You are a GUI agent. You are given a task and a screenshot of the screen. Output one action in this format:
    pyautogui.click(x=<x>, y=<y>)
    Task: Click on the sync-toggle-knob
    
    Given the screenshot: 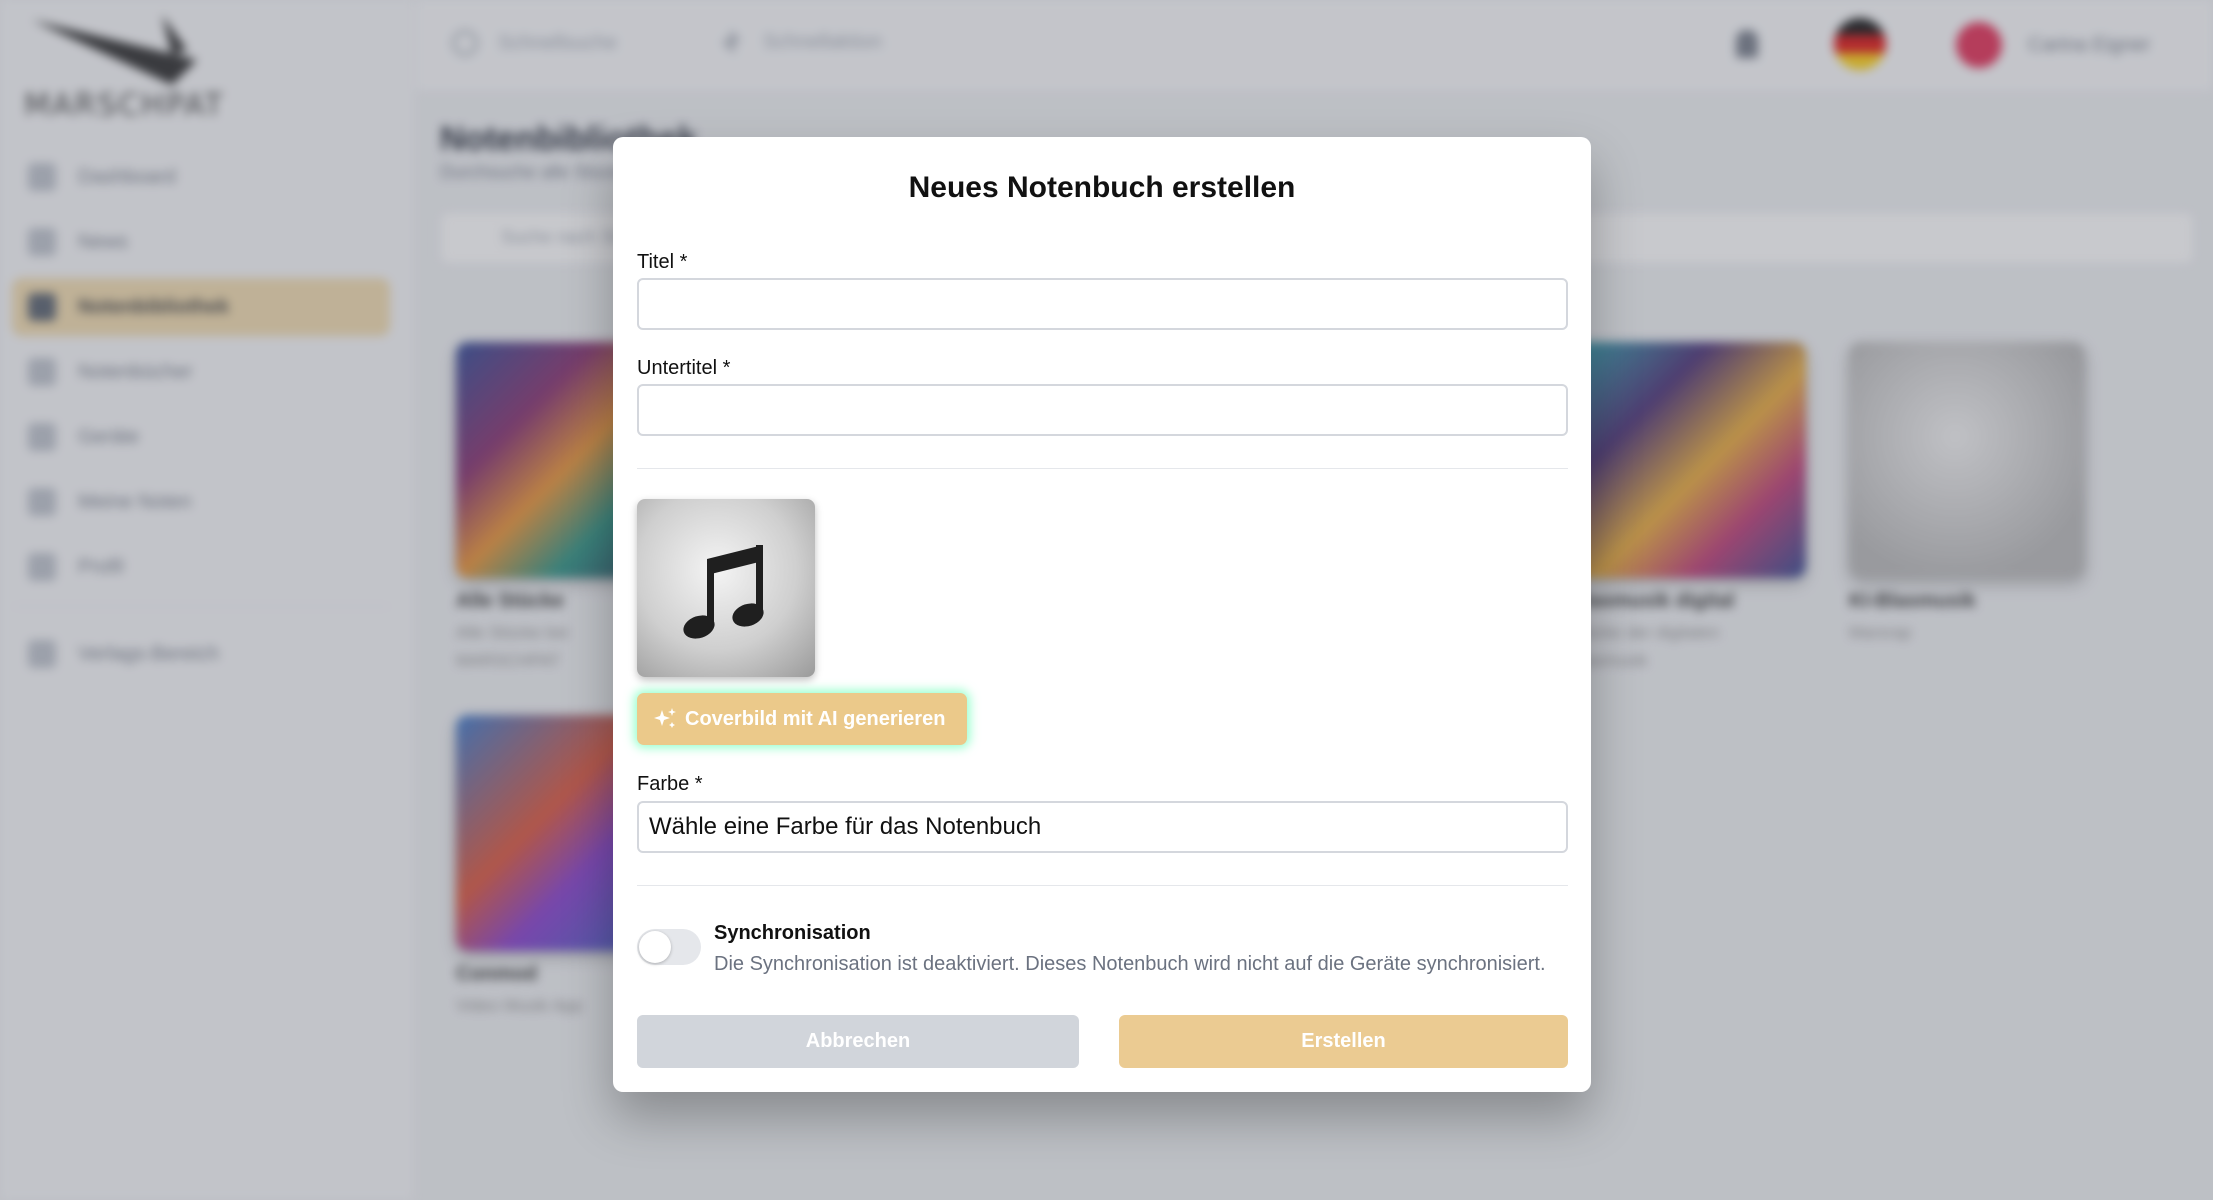 What is the action you would take?
    pyautogui.click(x=655, y=947)
    